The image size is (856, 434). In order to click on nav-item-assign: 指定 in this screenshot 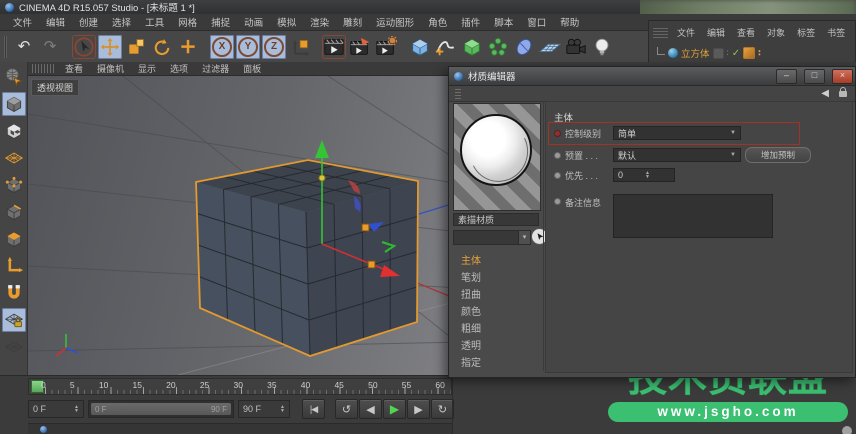, I will do `click(497, 363)`.